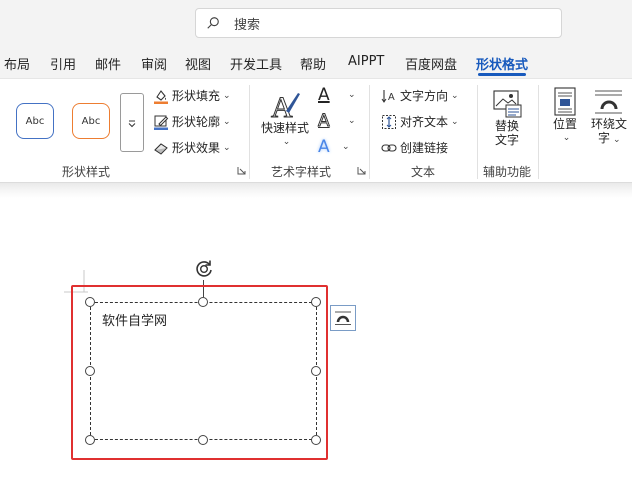 The image size is (632, 498). What do you see at coordinates (198, 63) in the screenshot?
I see `tab-view: 视图` at bounding box center [198, 63].